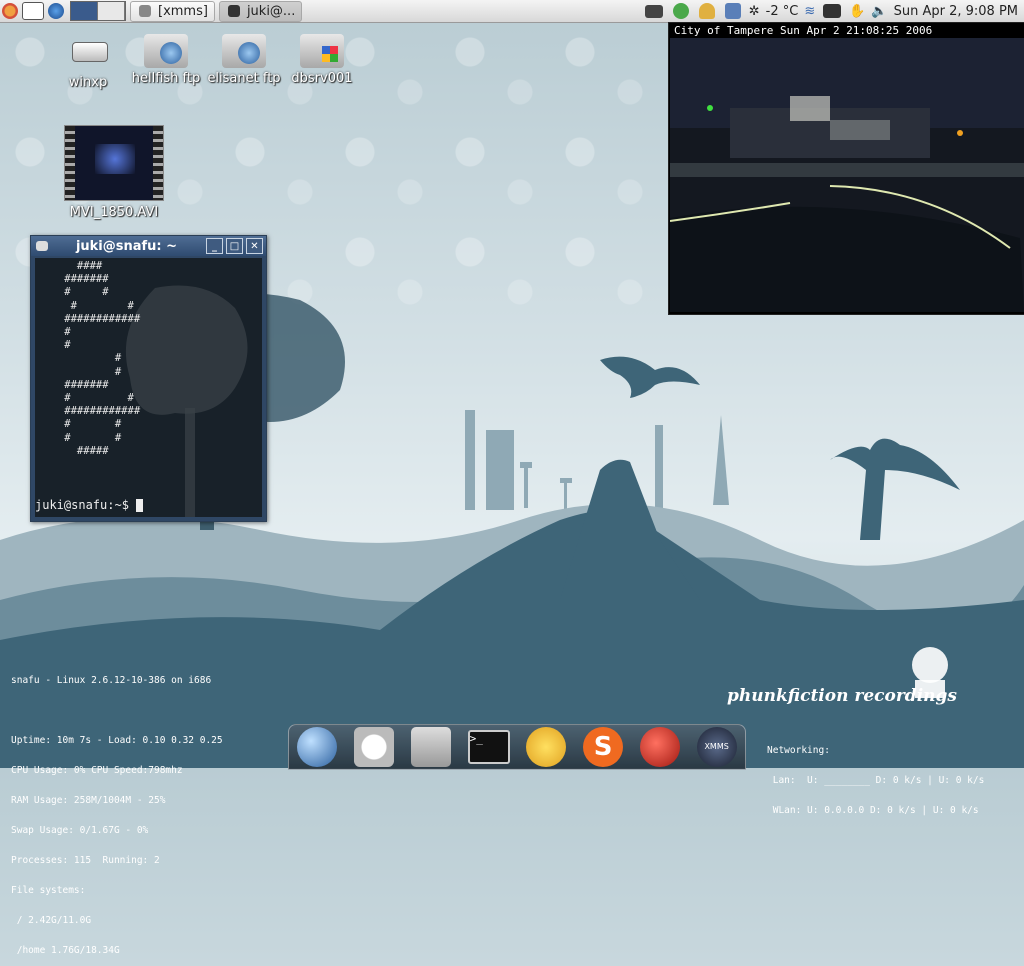  What do you see at coordinates (706, 11) in the screenshot?
I see `user-icon` at bounding box center [706, 11].